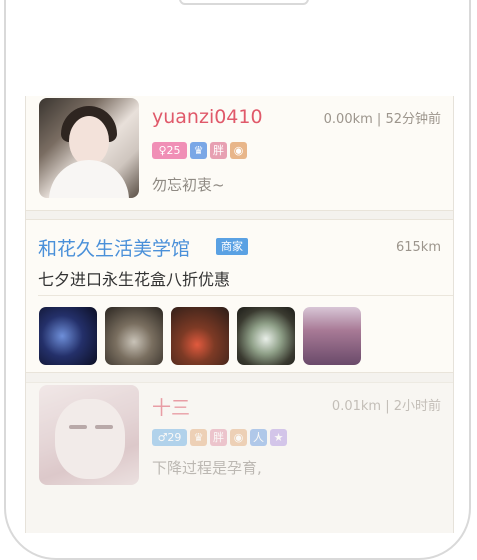  I want to click on distance: 0.00km, so click(348, 119).